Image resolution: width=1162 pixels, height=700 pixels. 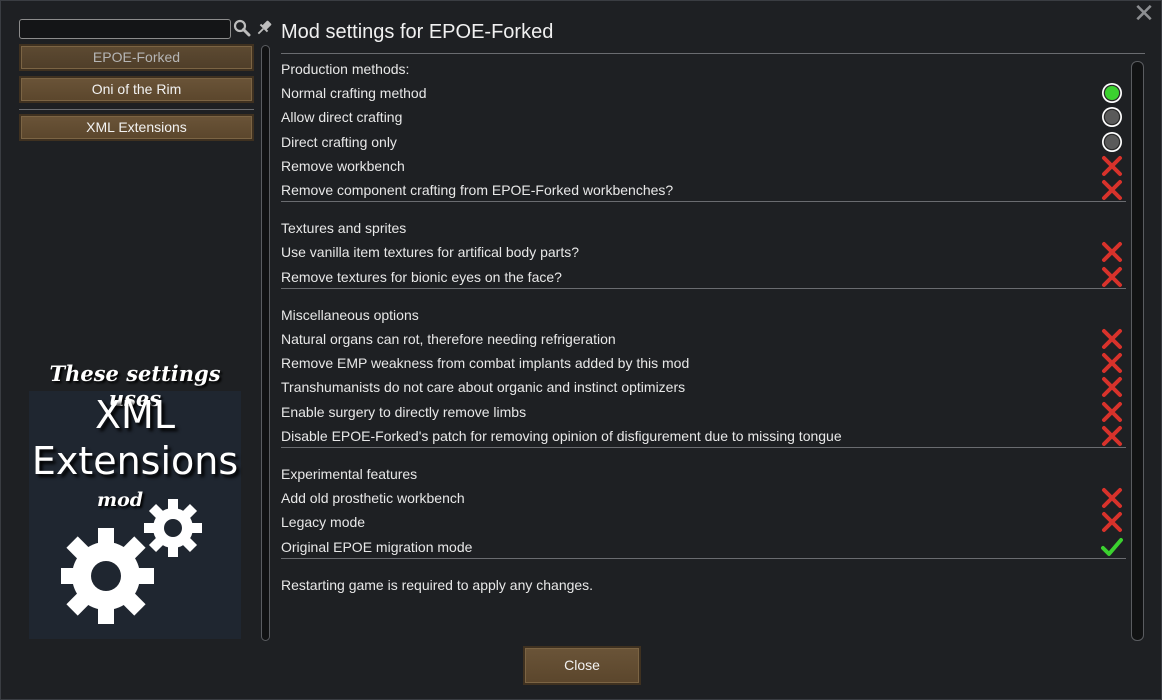 What do you see at coordinates (404, 411) in the screenshot?
I see `setting-label: Enable surgery to directly remove limbs` at bounding box center [404, 411].